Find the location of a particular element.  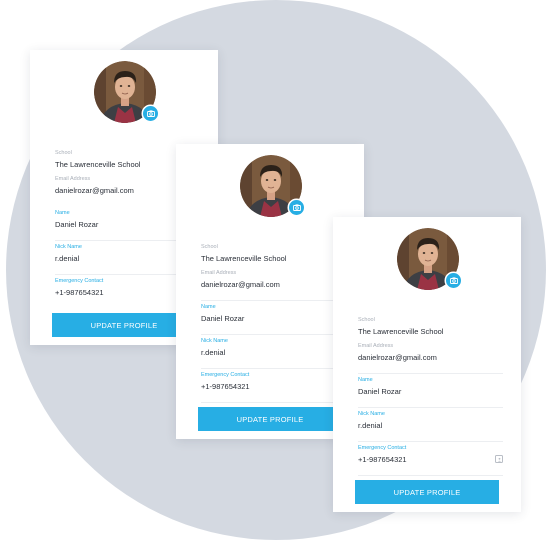

contact-glyph-icon is located at coordinates (499, 459).